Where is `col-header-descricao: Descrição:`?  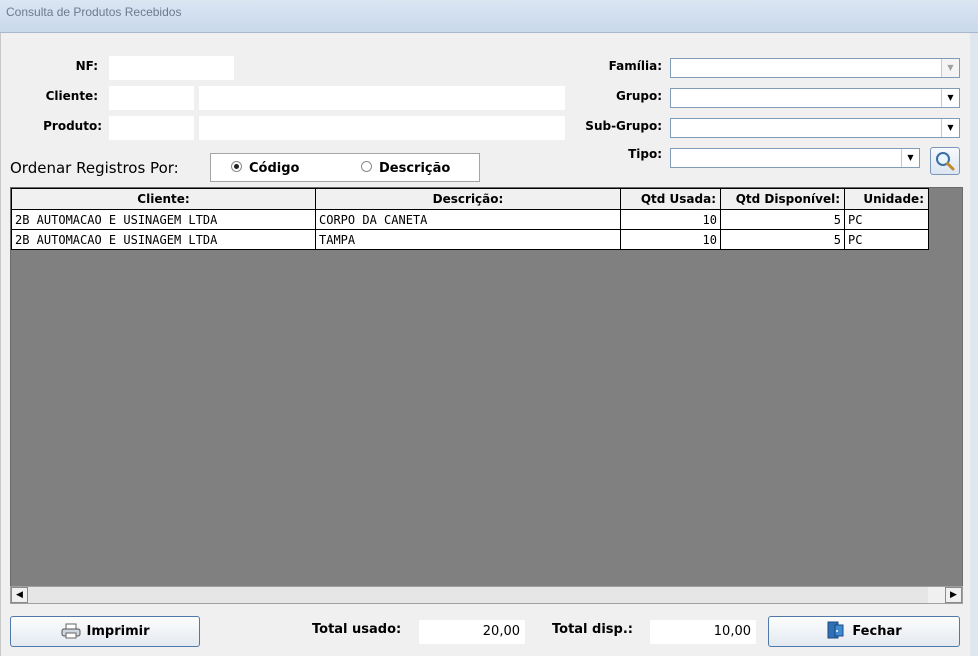
col-header-descricao: Descrição: is located at coordinates (468, 199).